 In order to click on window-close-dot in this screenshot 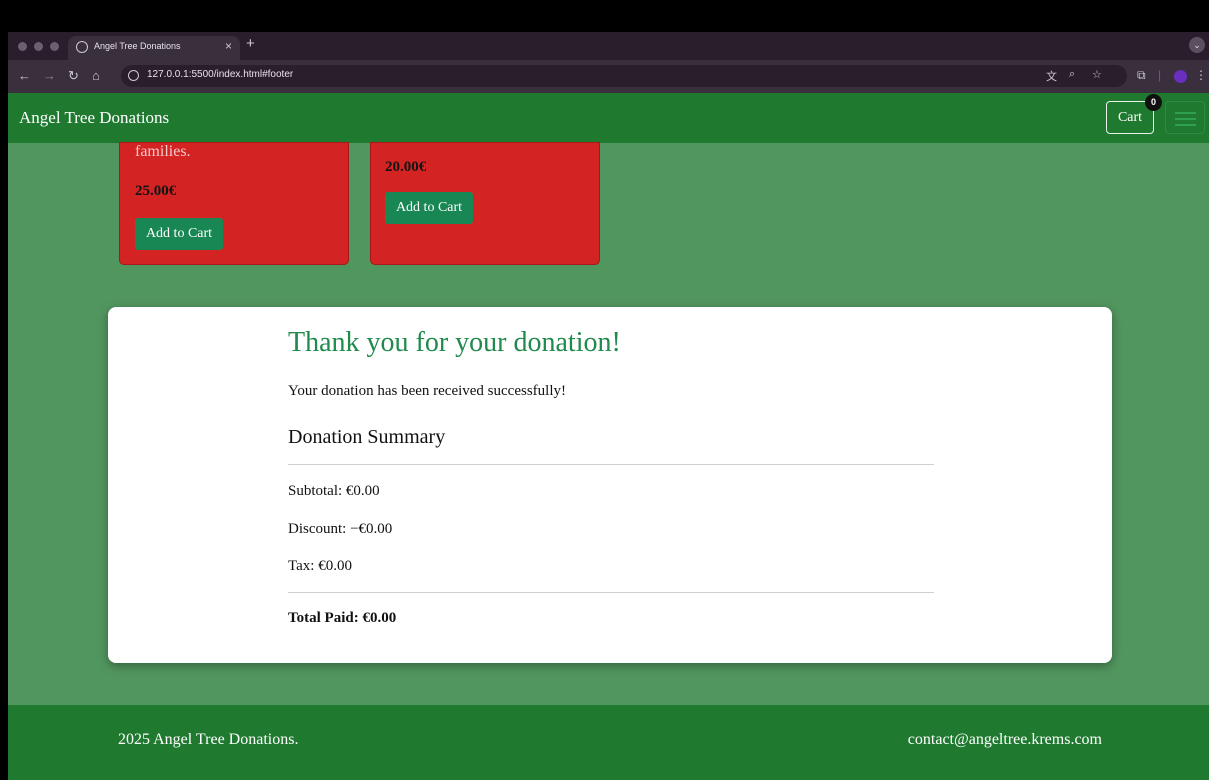, I will do `click(22, 46)`.